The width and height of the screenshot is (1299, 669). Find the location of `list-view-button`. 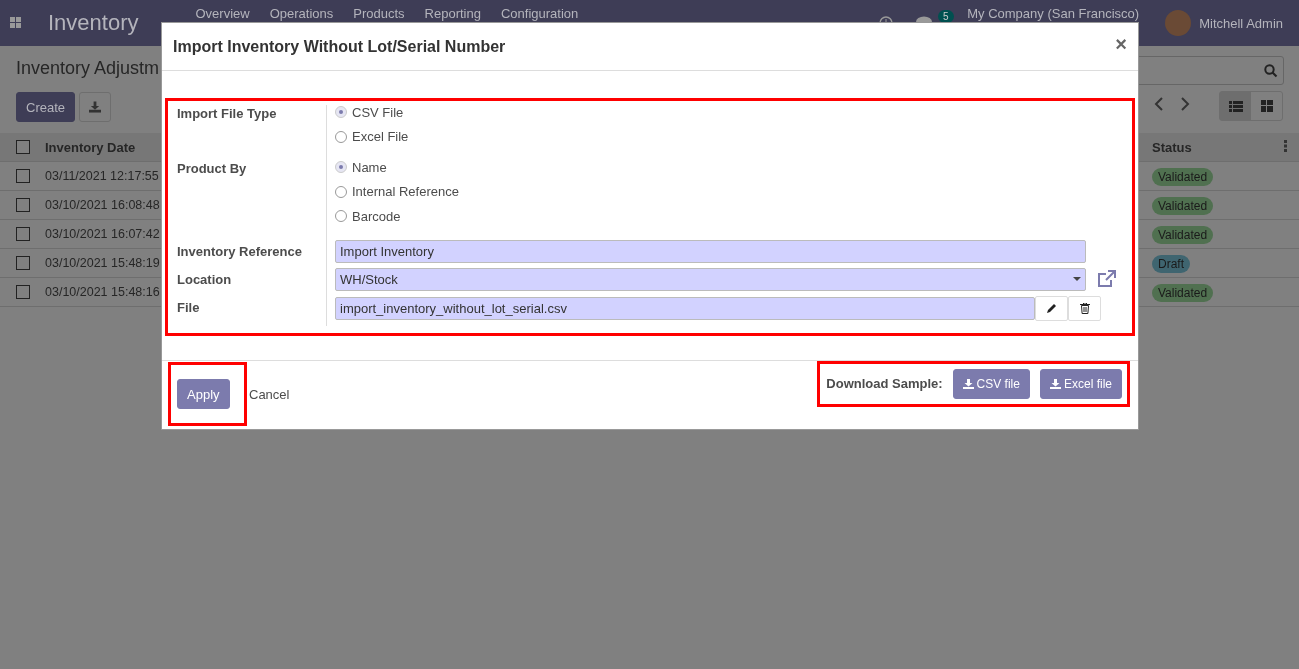

list-view-button is located at coordinates (1235, 106).